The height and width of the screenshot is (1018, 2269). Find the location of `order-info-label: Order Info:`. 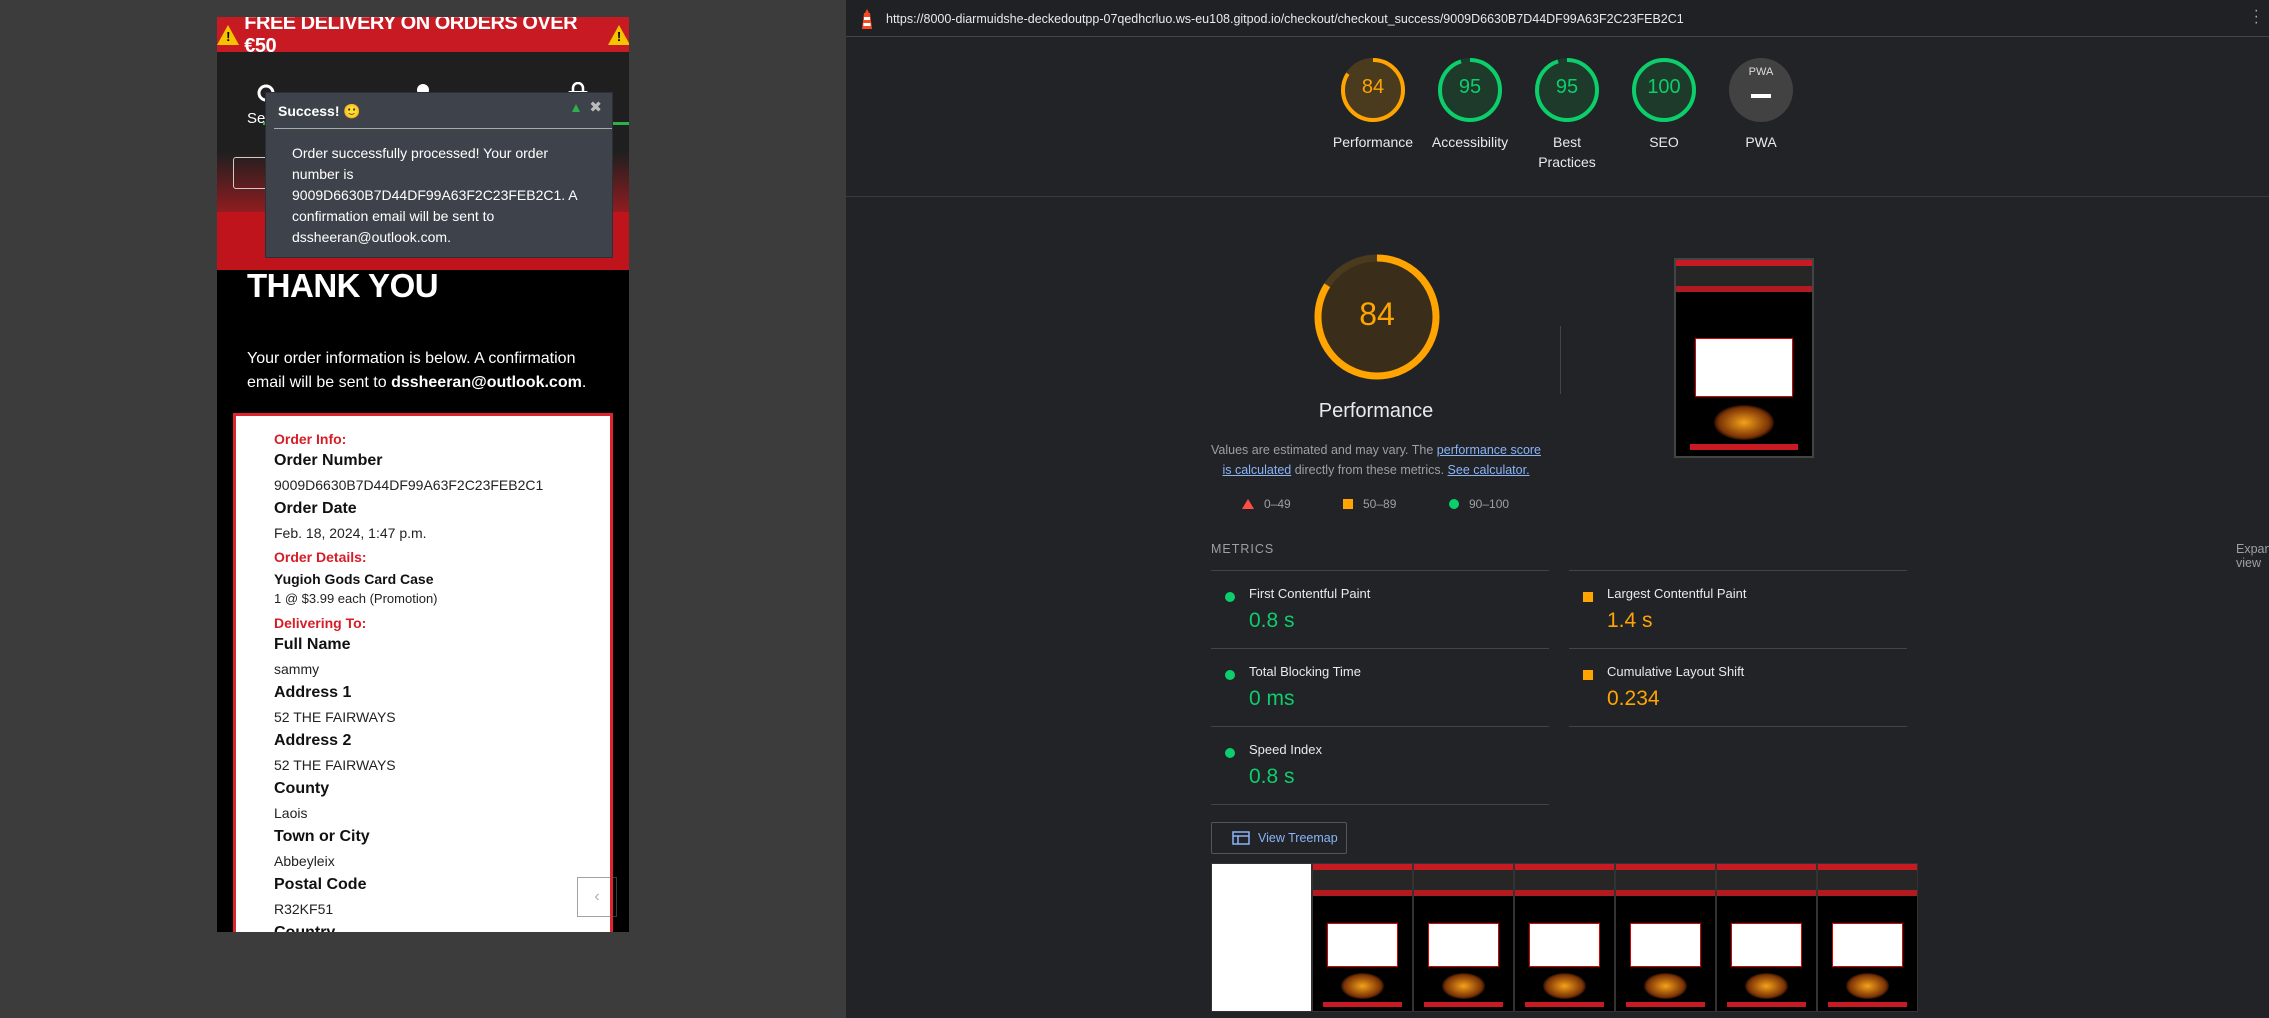

order-info-label: Order Info: is located at coordinates (310, 439).